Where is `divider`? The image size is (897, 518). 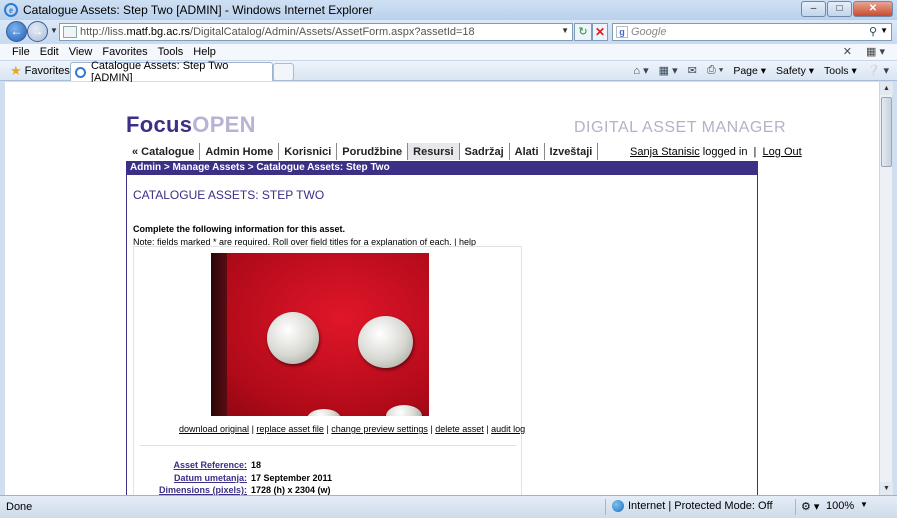 divider is located at coordinates (328, 445).